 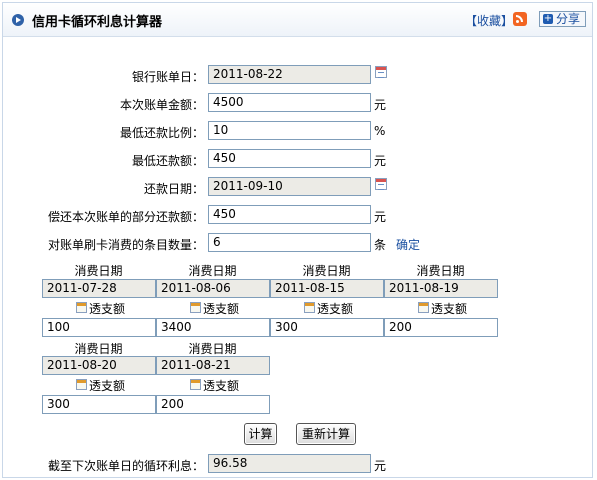 What do you see at coordinates (167, 77) in the screenshot?
I see `statement-date-label: 银行账单日：` at bounding box center [167, 77].